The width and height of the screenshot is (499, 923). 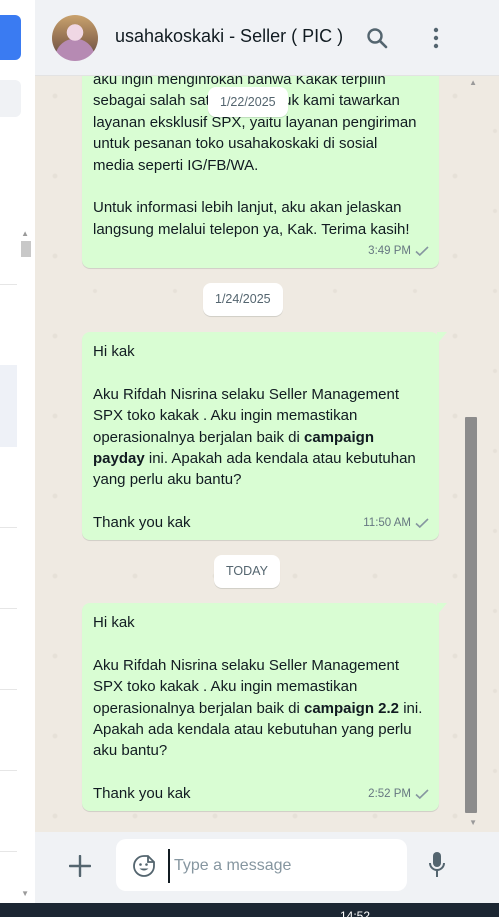 I want to click on message-highlight: campaign 2.2, so click(x=351, y=708).